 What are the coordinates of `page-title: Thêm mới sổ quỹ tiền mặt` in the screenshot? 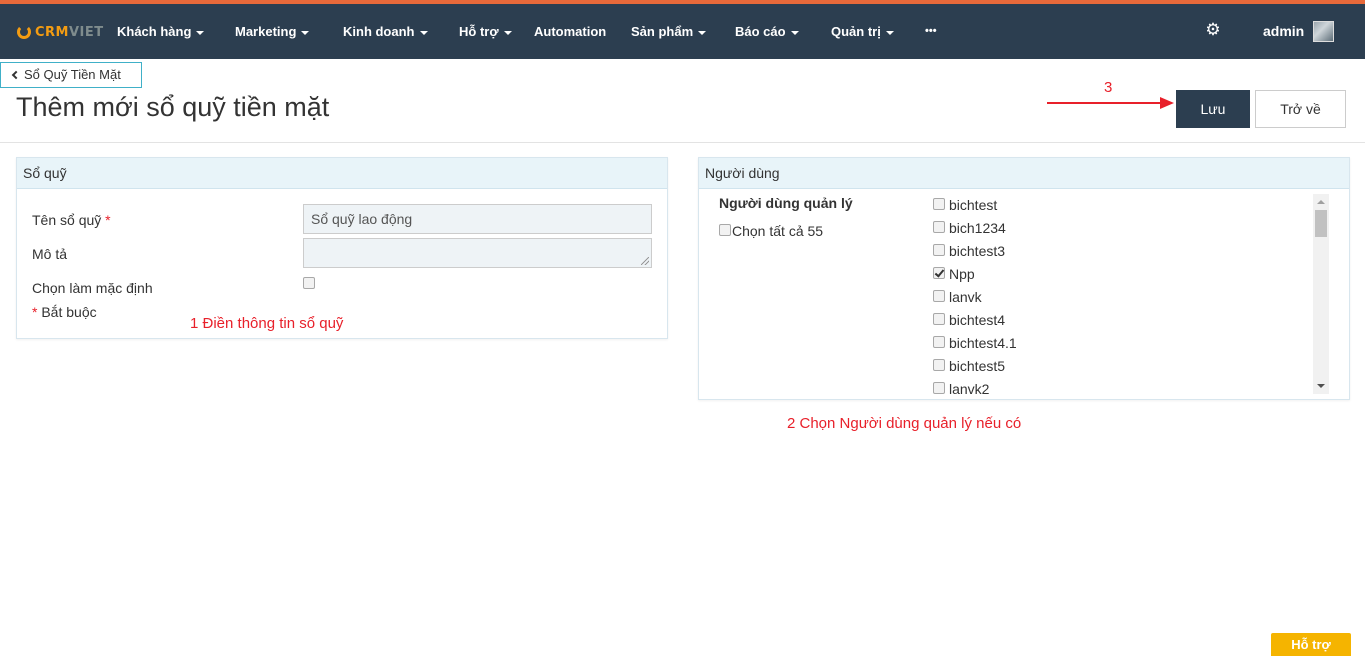 It's located at (173, 107).